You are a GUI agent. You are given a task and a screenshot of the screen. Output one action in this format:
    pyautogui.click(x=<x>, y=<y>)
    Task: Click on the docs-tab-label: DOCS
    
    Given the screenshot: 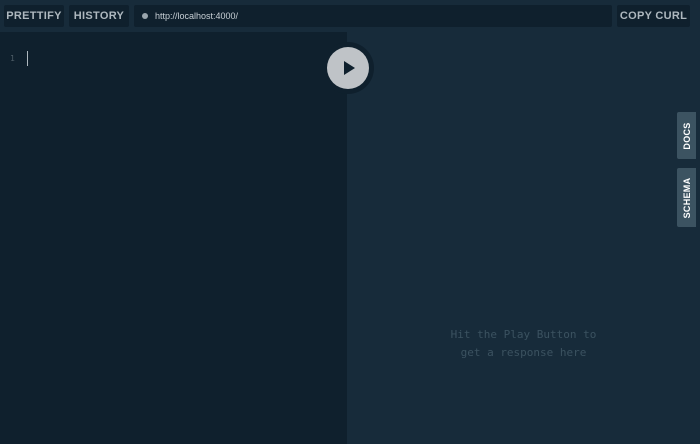 What is the action you would take?
    pyautogui.click(x=686, y=135)
    